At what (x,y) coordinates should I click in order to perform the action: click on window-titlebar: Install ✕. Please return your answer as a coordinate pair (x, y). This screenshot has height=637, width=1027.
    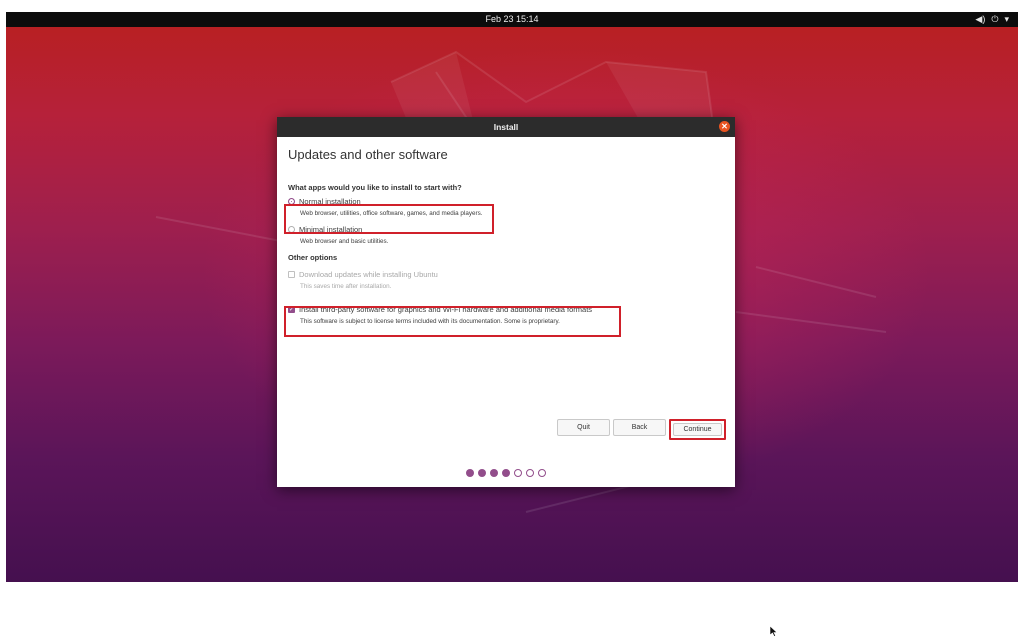
    Looking at the image, I should click on (506, 127).